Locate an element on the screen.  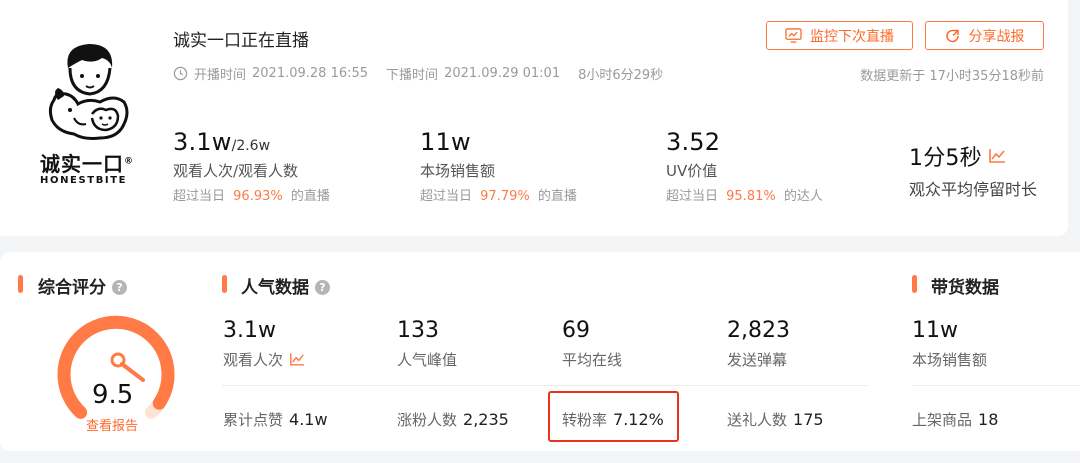
score-section-title: 综合评分? is located at coordinates (82, 285).